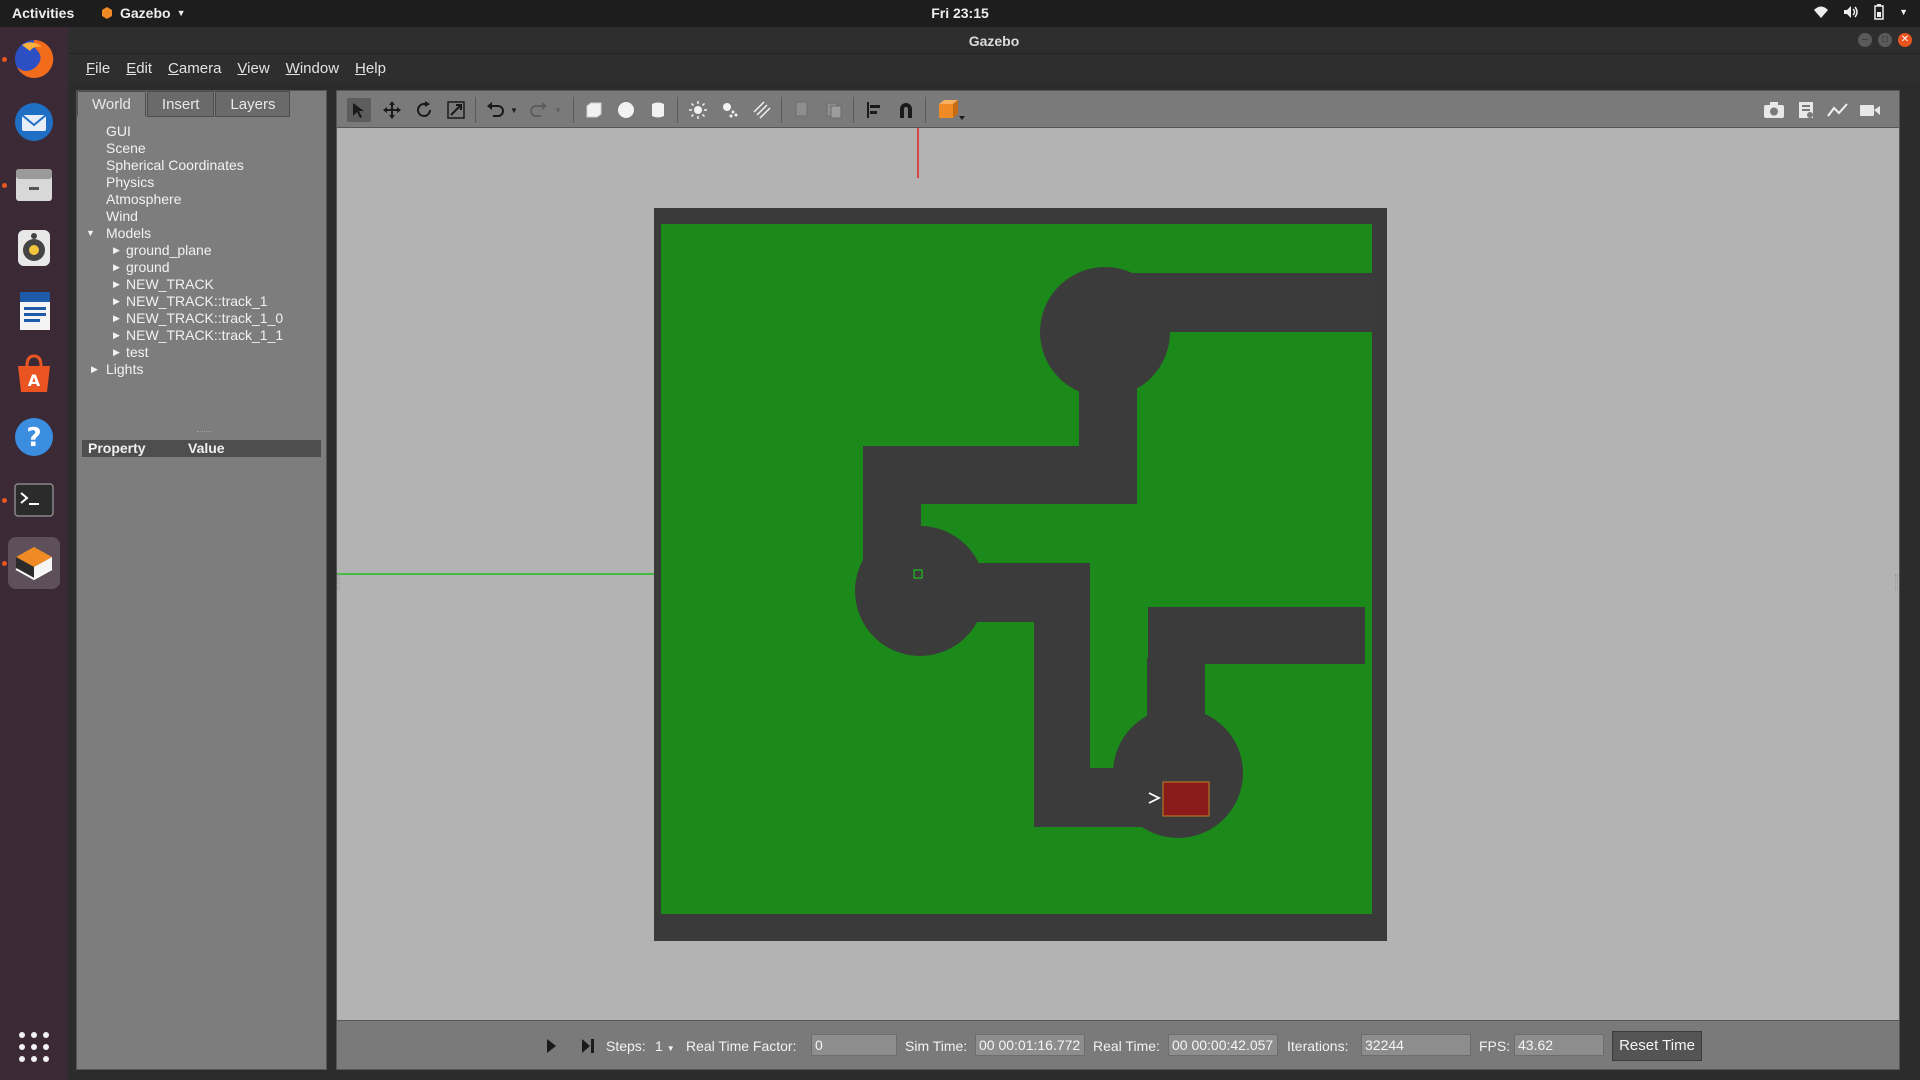 The width and height of the screenshot is (1920, 1080). I want to click on insert-box-button, so click(594, 110).